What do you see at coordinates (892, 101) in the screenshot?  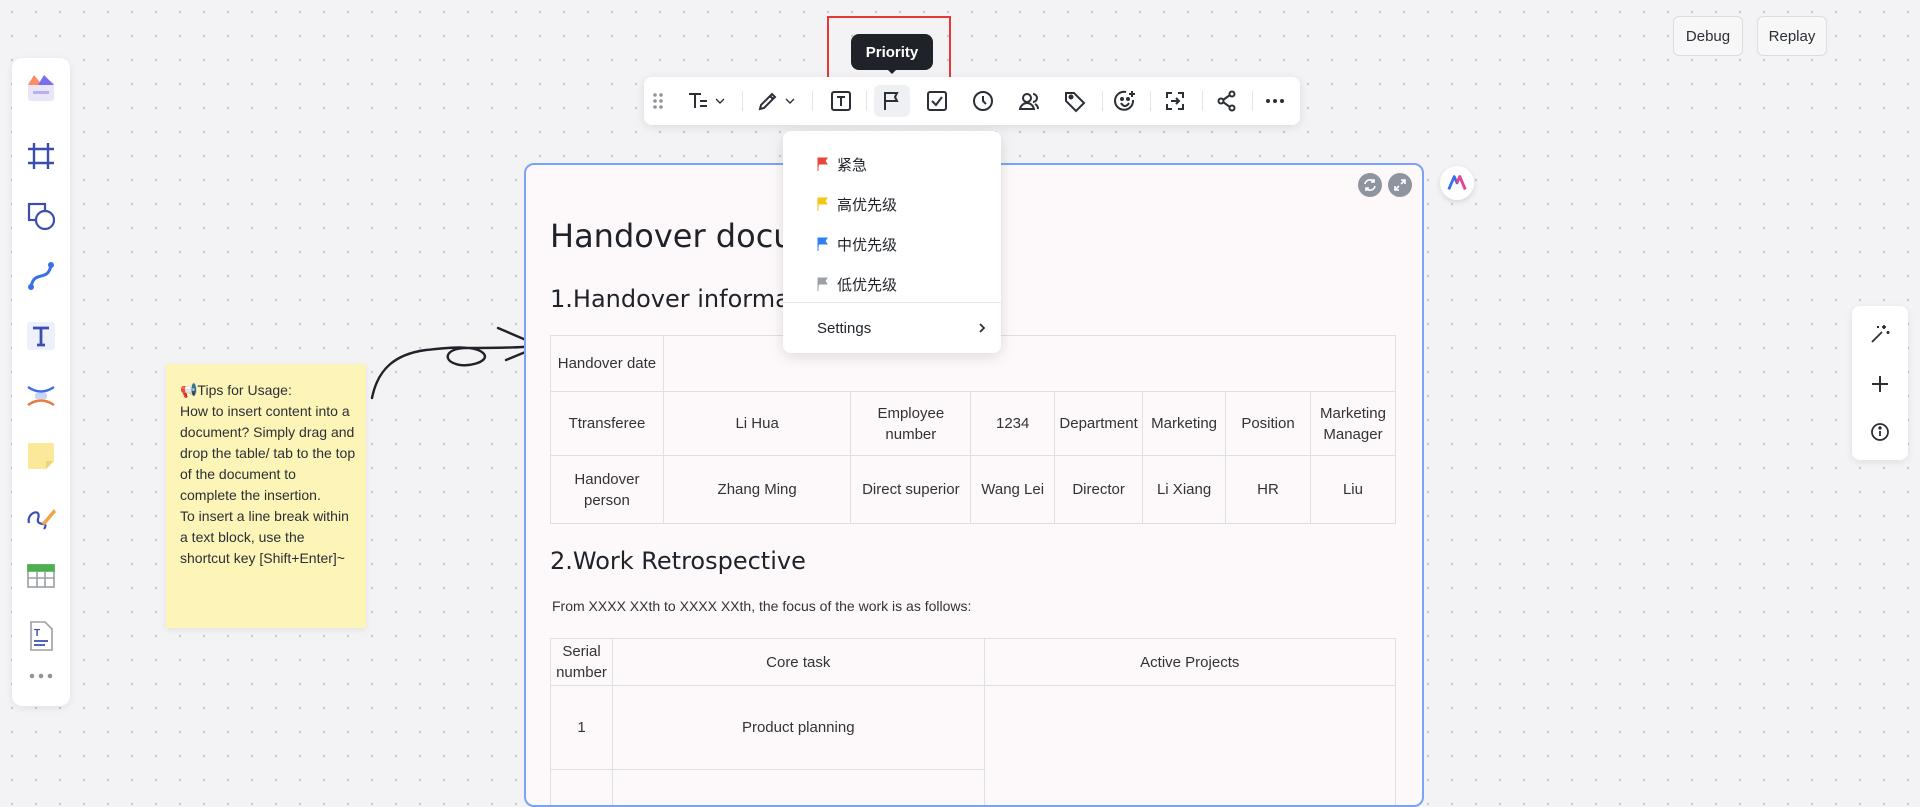 I see `flag-icon` at bounding box center [892, 101].